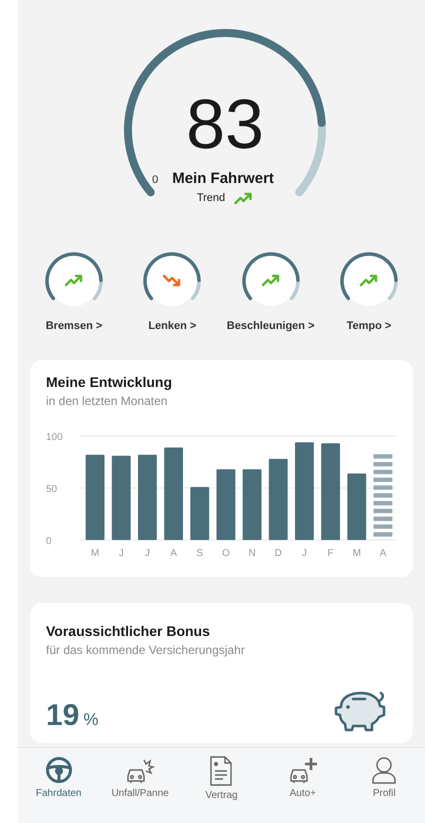  I want to click on tab: Unfall/Panne, so click(140, 777).